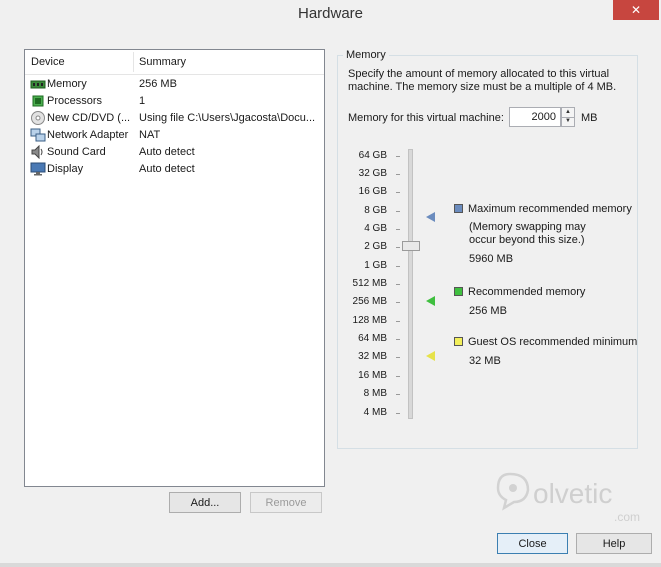 This screenshot has height=567, width=661. What do you see at coordinates (38, 101) in the screenshot?
I see `processor-icon` at bounding box center [38, 101].